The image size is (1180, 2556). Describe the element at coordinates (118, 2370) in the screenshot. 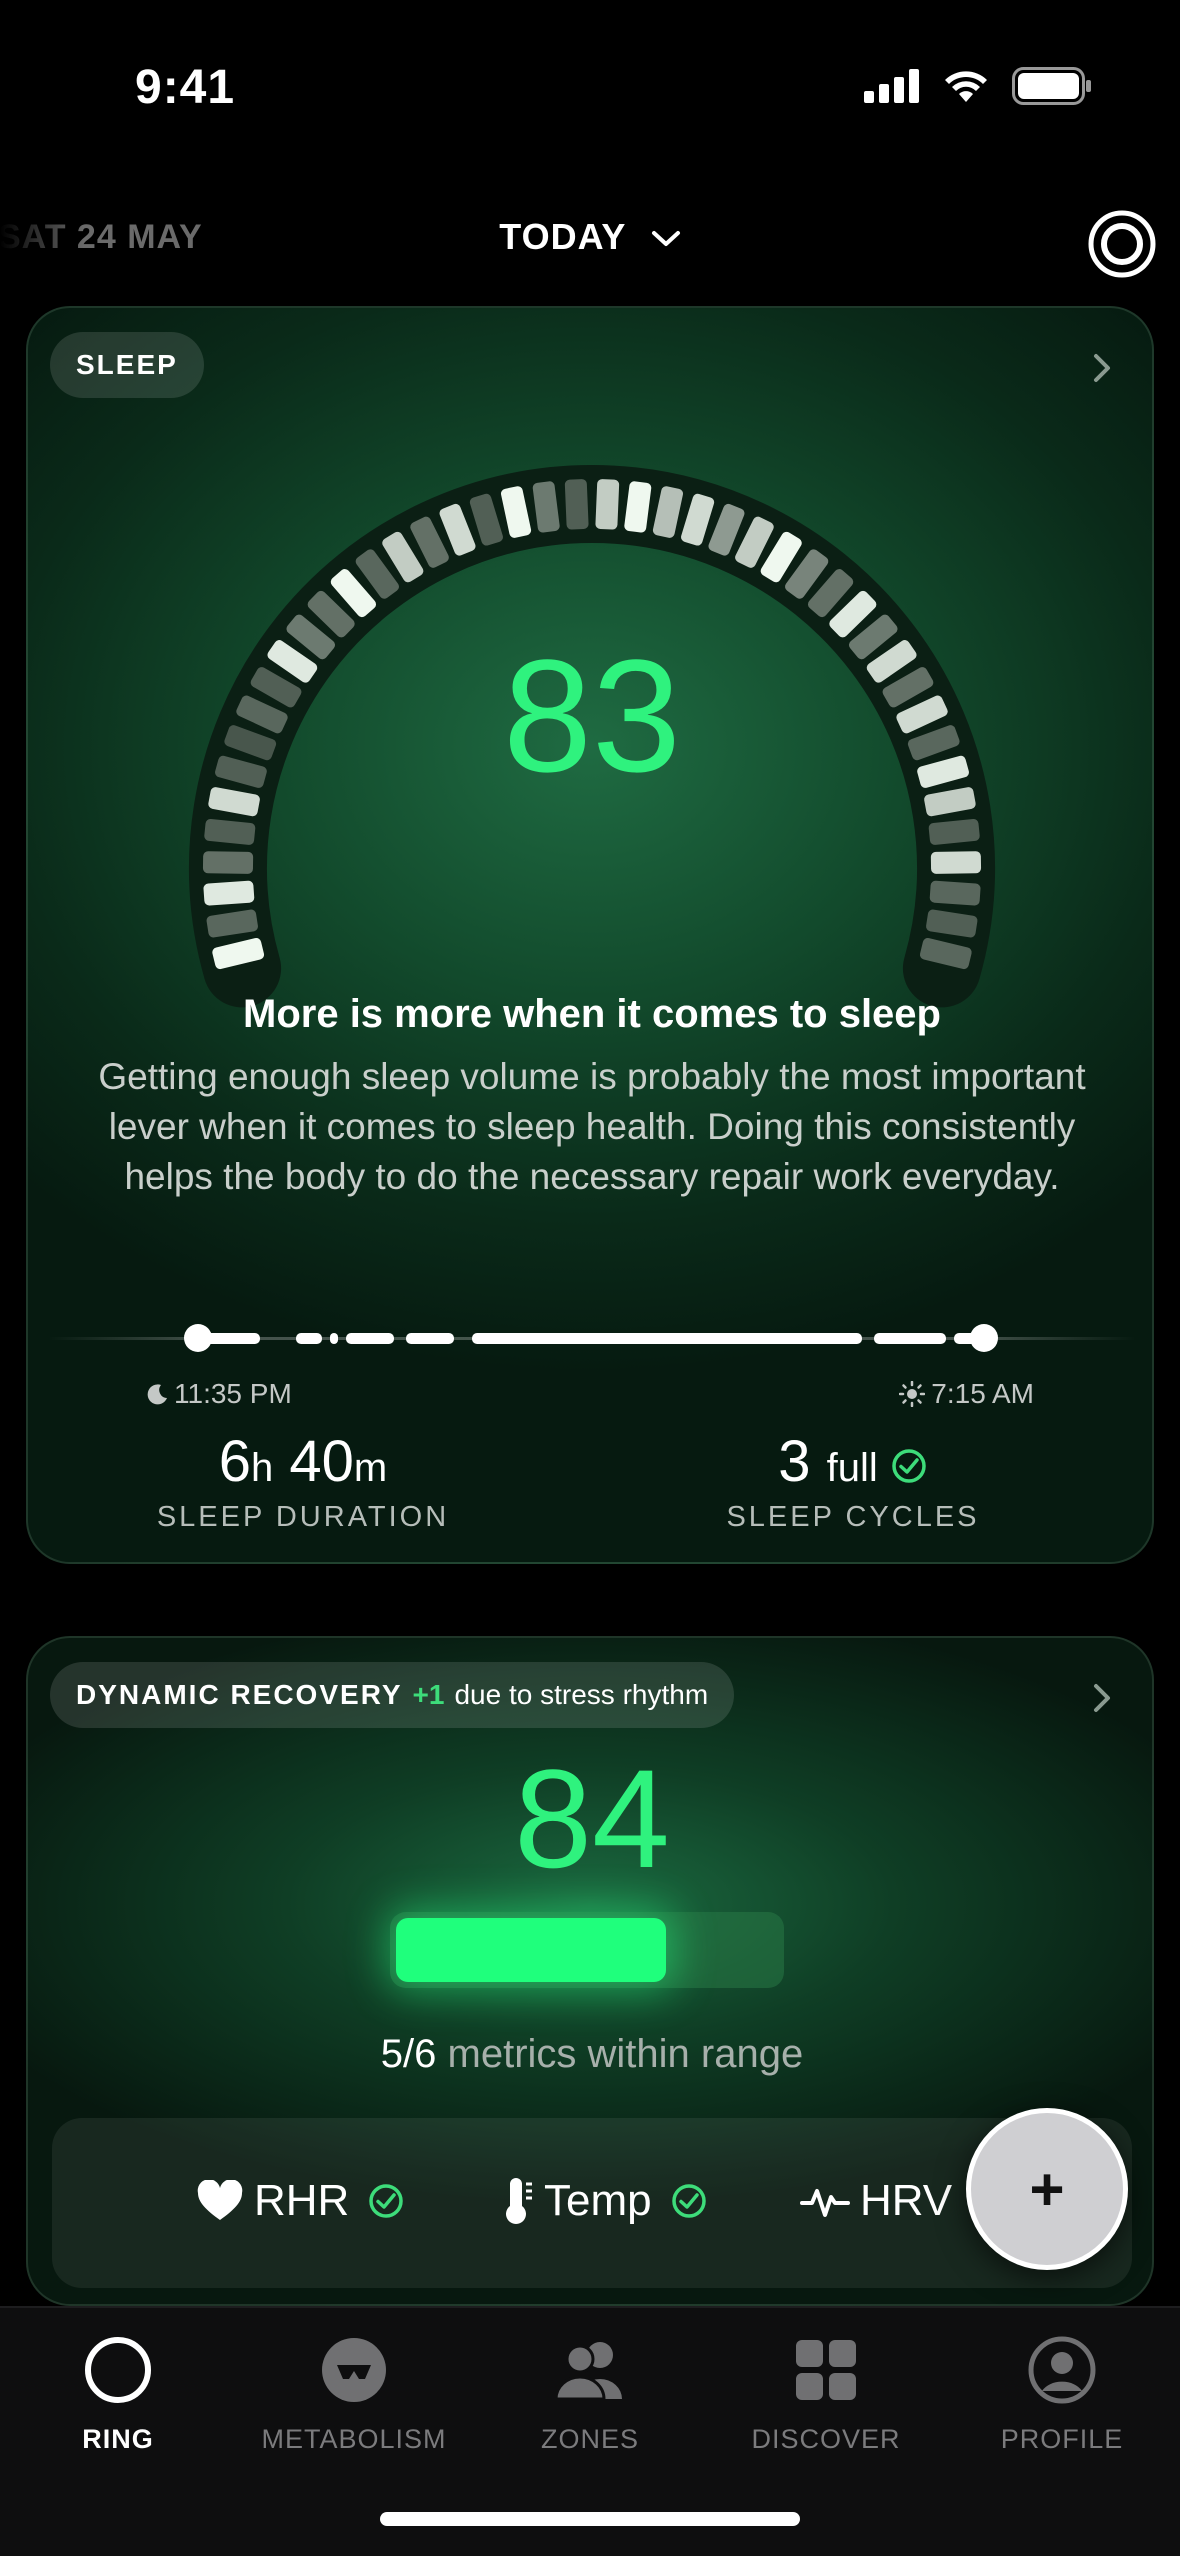

I see `ring-icon` at that location.